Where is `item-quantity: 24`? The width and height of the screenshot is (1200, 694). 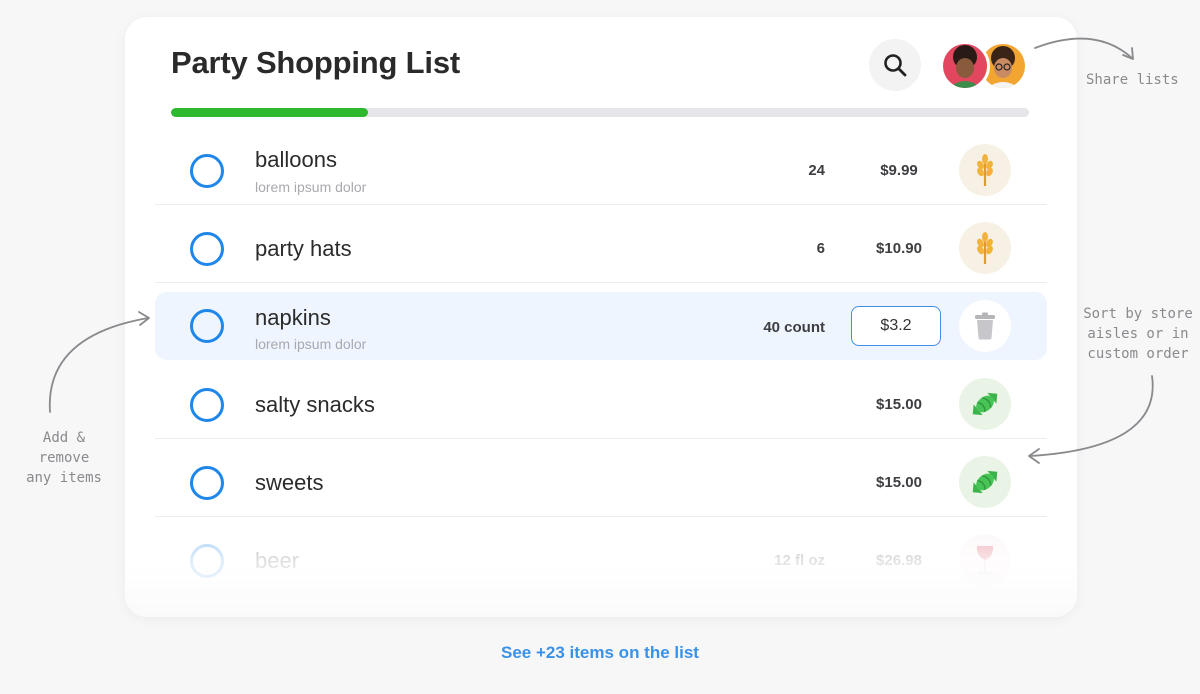
item-quantity: 24 is located at coordinates (816, 170).